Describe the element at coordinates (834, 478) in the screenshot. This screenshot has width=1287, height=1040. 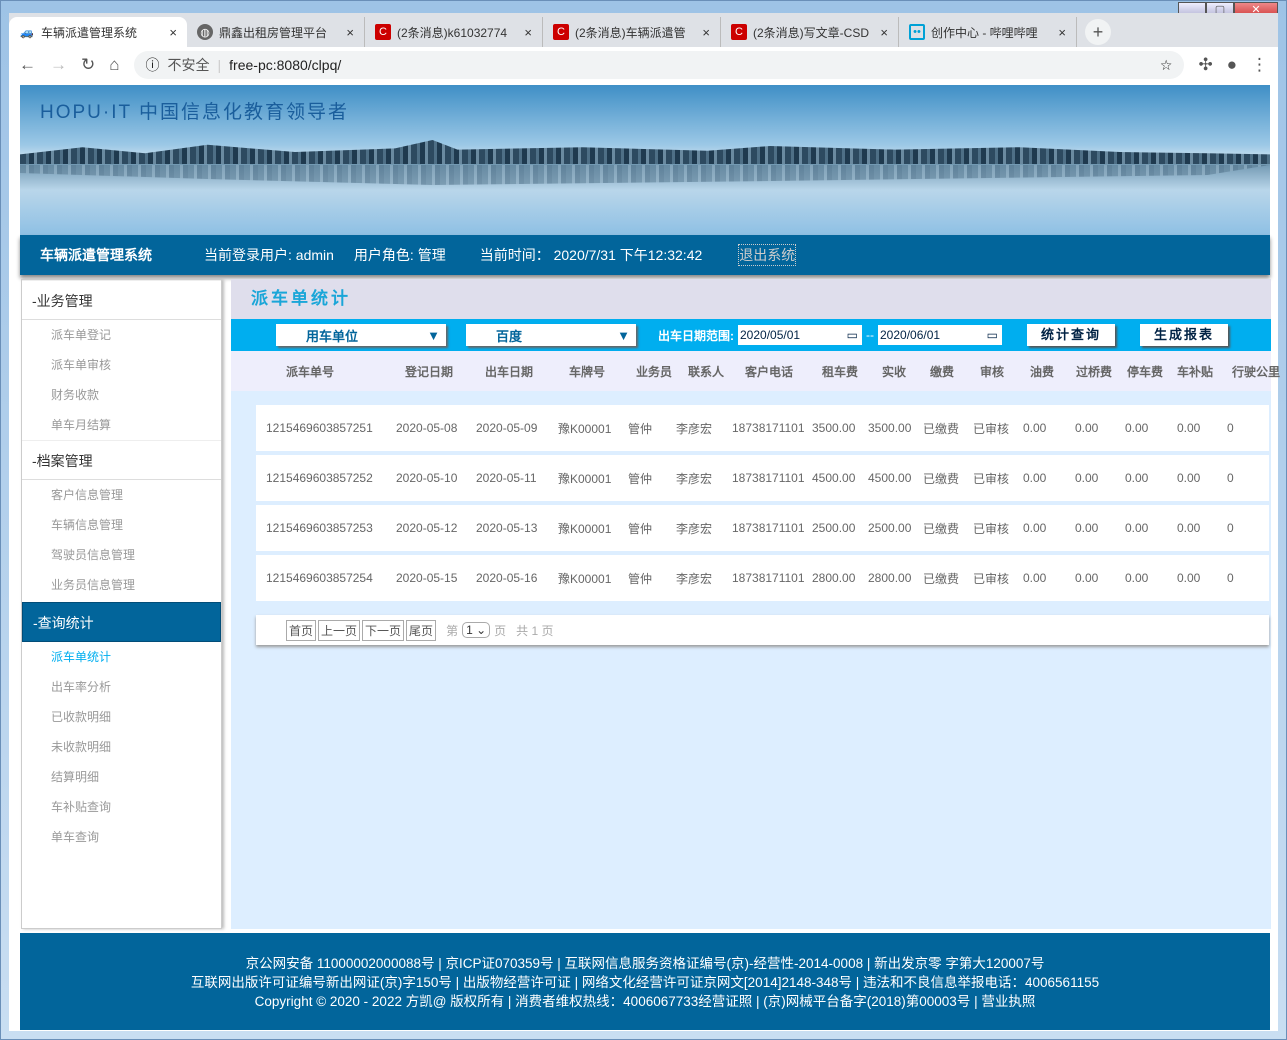
I see `table-cell: 4500.00` at that location.